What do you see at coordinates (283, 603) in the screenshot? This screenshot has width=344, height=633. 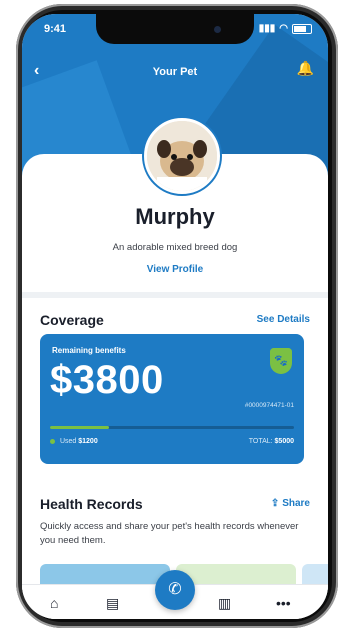 I see `more-icon: •••` at bounding box center [283, 603].